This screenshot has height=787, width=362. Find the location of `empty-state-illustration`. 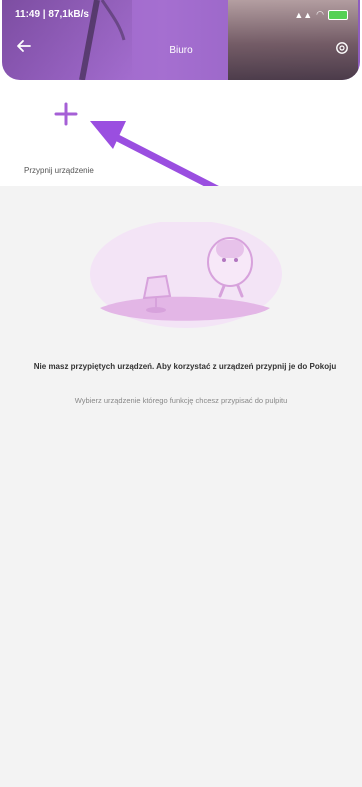

empty-state-illustration is located at coordinates (186, 275).